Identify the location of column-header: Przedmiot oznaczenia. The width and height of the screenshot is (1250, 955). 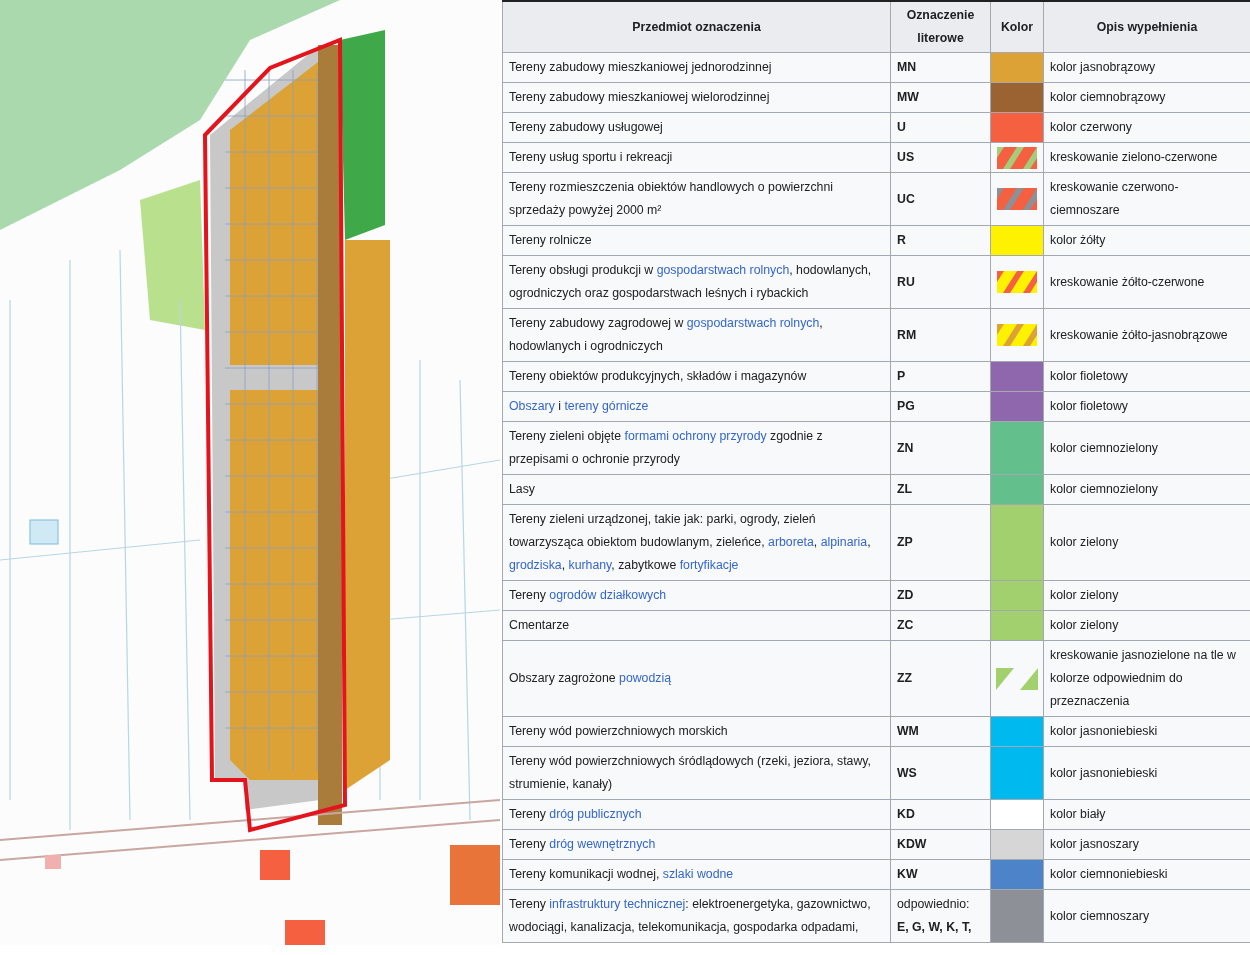
(696, 26).